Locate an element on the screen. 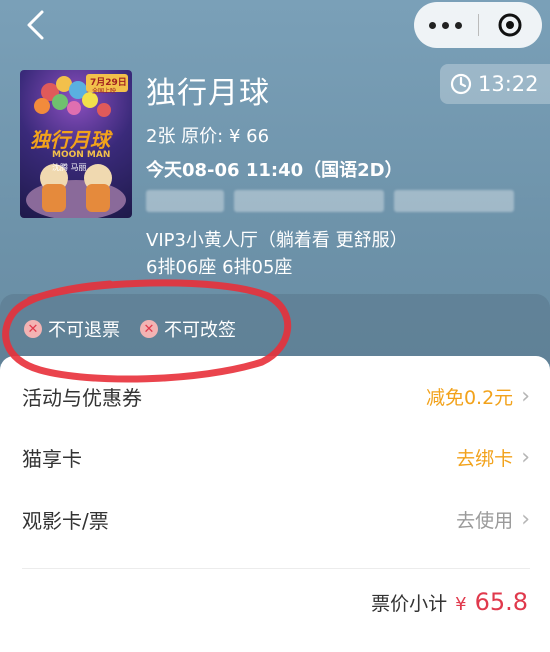 Image resolution: width=550 pixels, height=652 pixels. back-button is located at coordinates (35, 25).